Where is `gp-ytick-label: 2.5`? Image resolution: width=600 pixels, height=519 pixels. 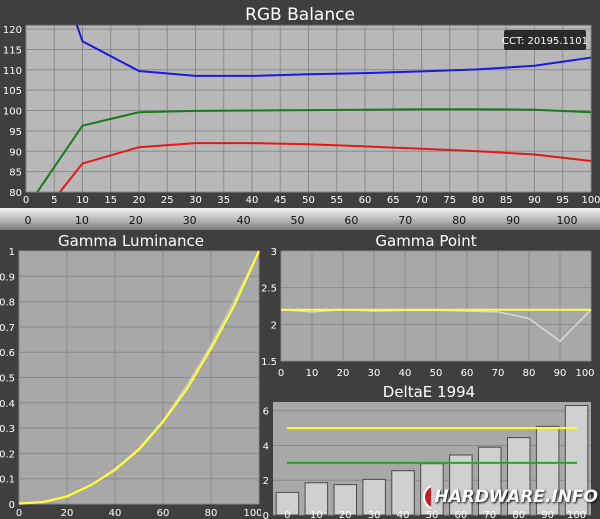
gp-ytick-label: 2.5 is located at coordinates (269, 289).